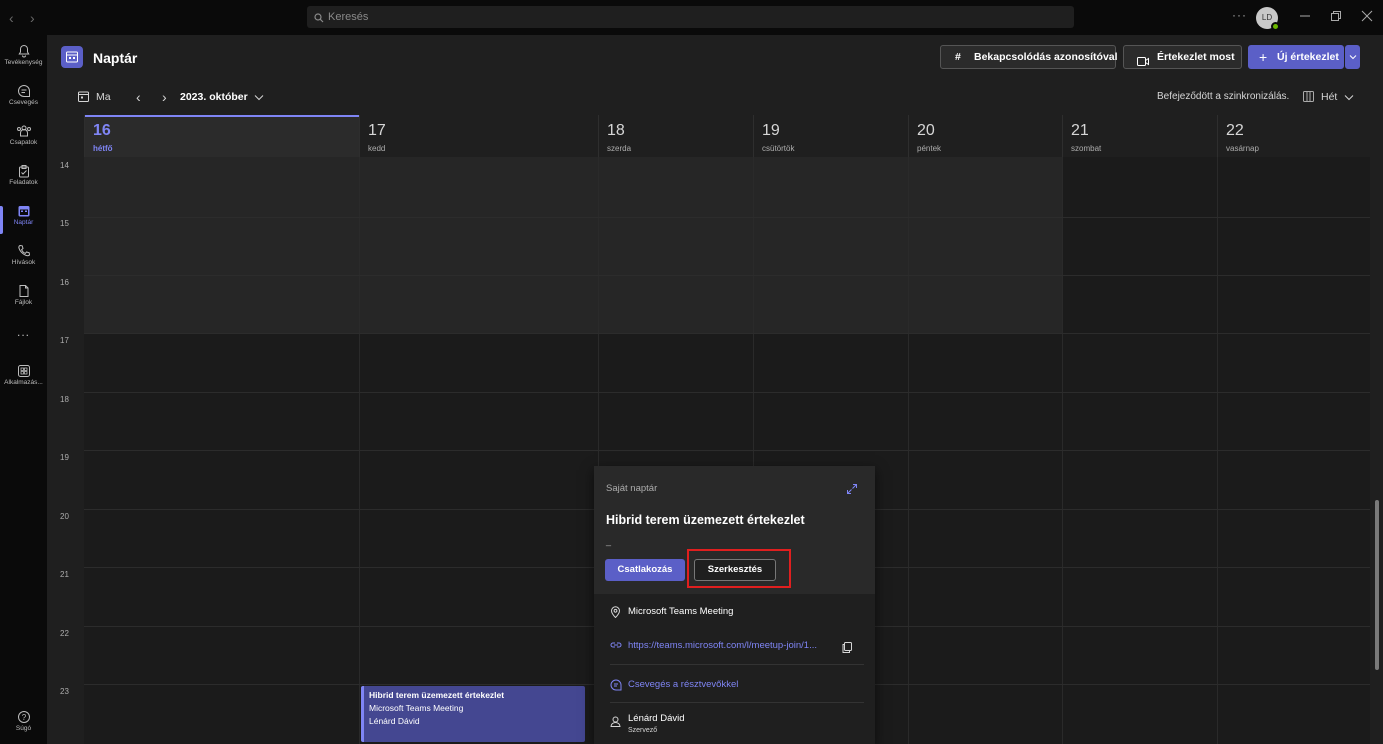  I want to click on new-meeting-button: + Új értekezlet, so click(1296, 57).